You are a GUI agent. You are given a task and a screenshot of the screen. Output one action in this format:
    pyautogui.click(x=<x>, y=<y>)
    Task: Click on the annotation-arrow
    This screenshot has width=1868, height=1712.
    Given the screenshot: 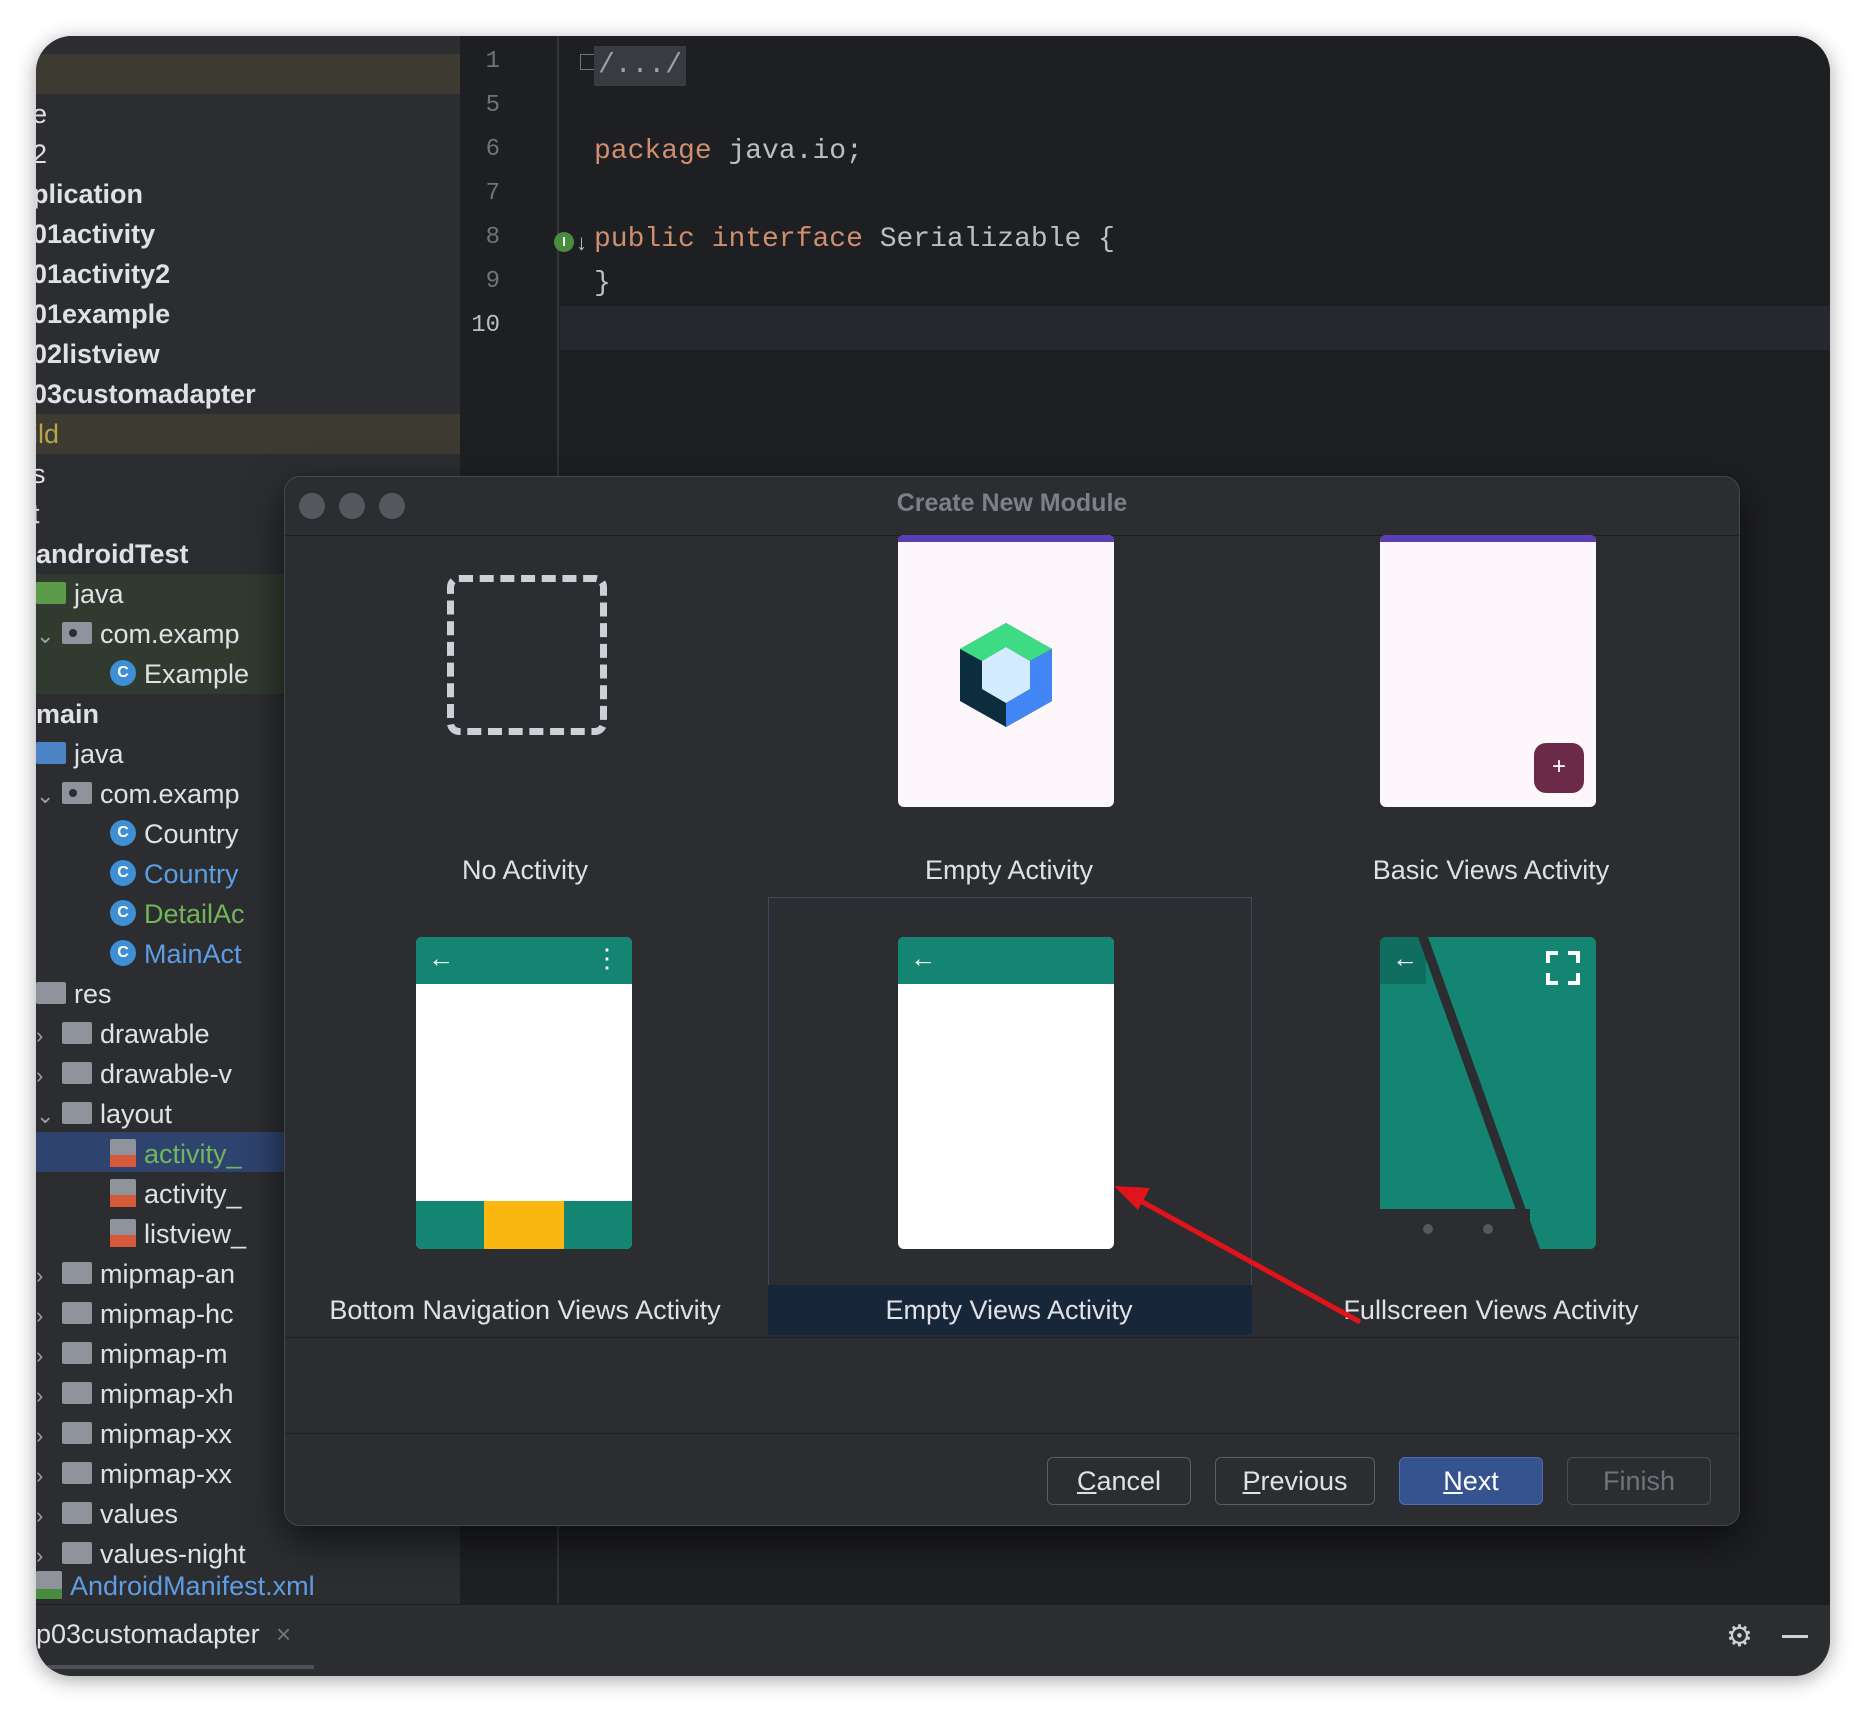 What is the action you would take?
    pyautogui.click(x=1238, y=1255)
    